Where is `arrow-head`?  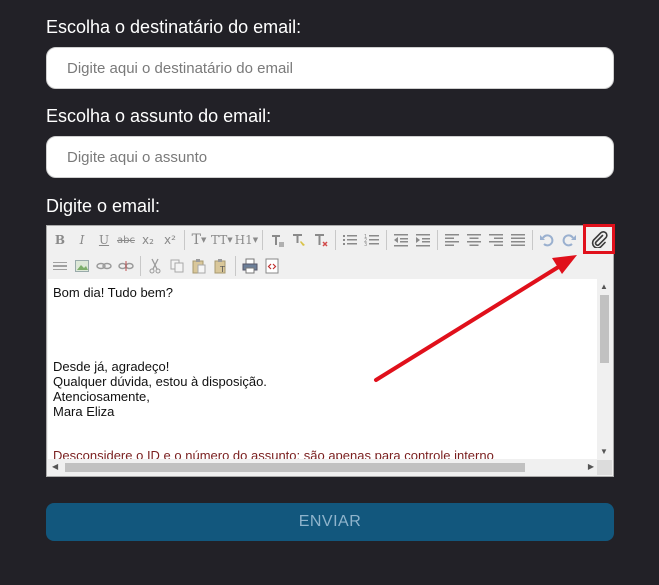 arrow-head is located at coordinates (564, 264).